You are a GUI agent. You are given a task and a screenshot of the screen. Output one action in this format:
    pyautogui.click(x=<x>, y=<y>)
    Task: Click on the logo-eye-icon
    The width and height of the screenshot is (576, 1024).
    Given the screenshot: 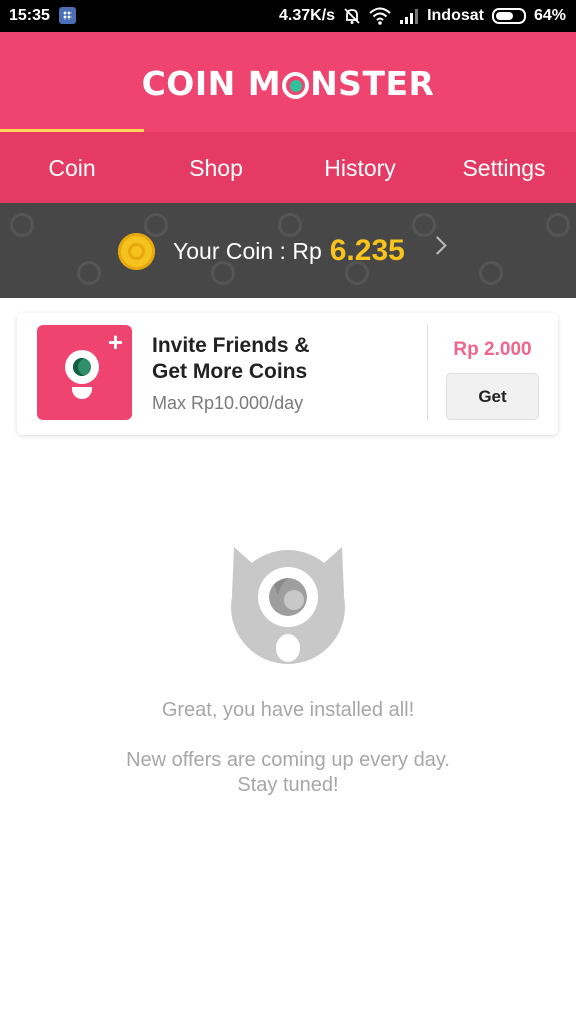 What is the action you would take?
    pyautogui.click(x=296, y=85)
    